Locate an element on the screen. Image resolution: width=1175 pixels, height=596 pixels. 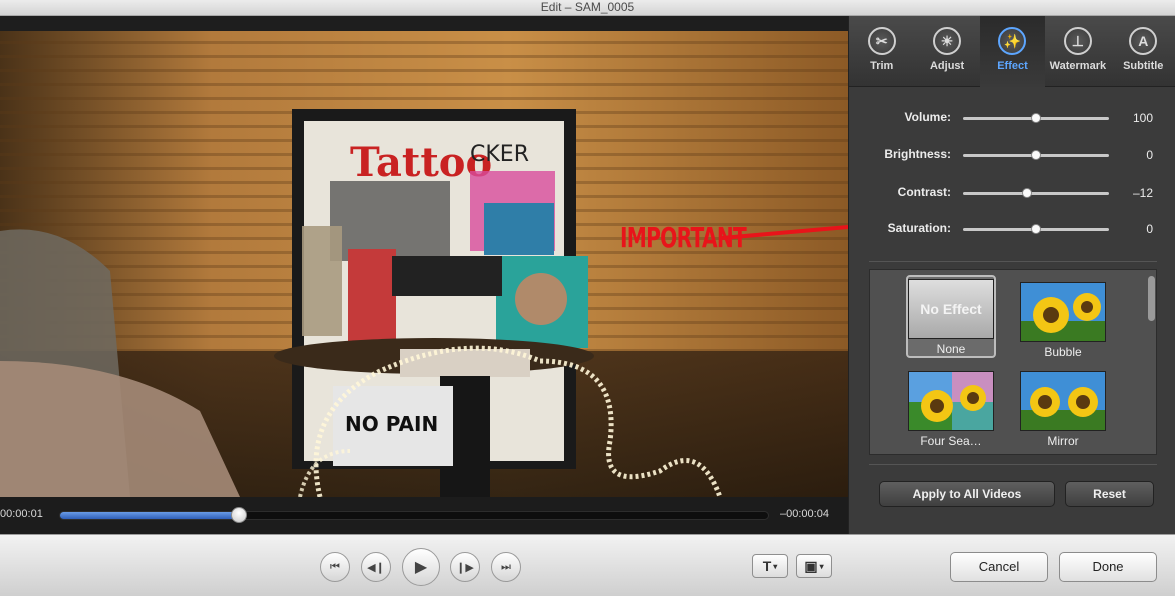
effect-label: Mirror is located at coordinates (1063, 441).